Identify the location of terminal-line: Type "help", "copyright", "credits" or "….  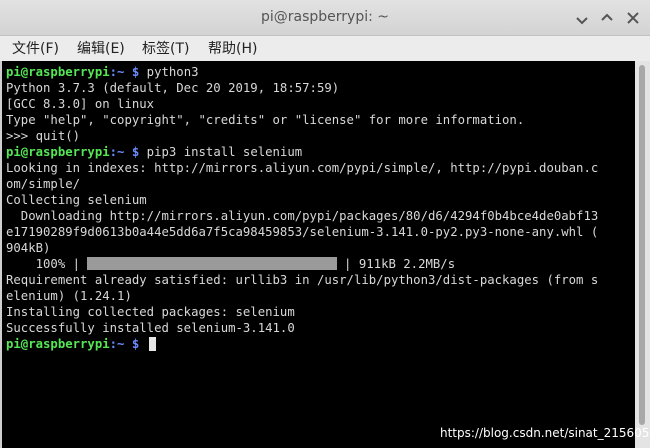
(265, 120).